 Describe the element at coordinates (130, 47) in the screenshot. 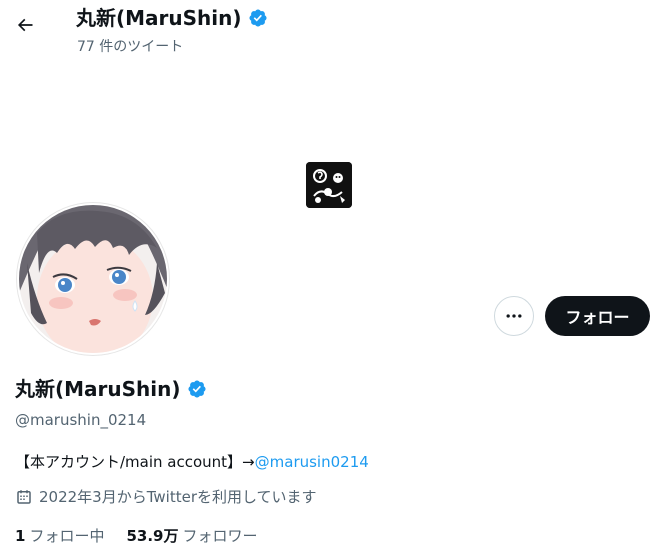

I see `tweet-count: 77 件のツイート` at that location.